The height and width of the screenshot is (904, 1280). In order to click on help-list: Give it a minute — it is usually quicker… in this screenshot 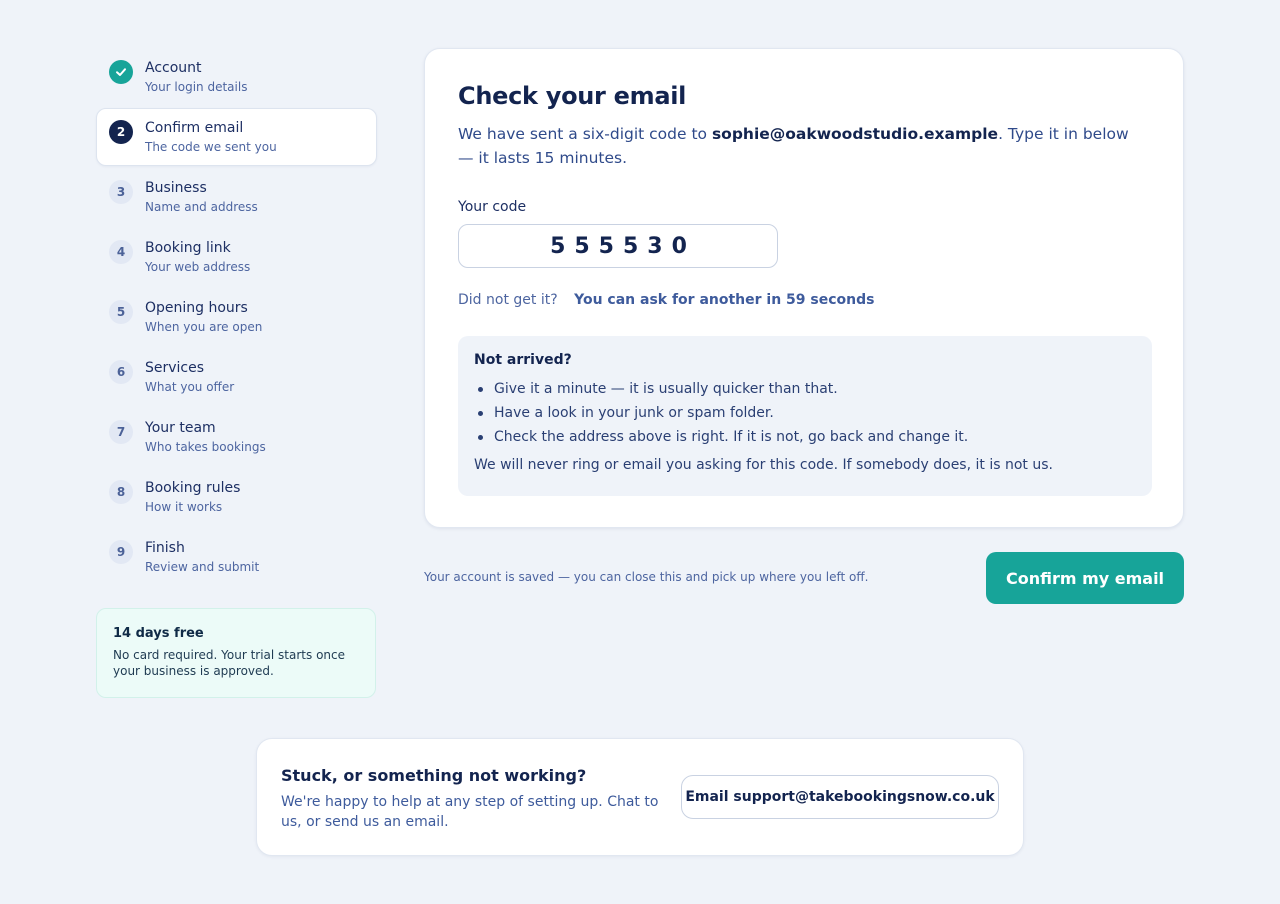, I will do `click(805, 413)`.